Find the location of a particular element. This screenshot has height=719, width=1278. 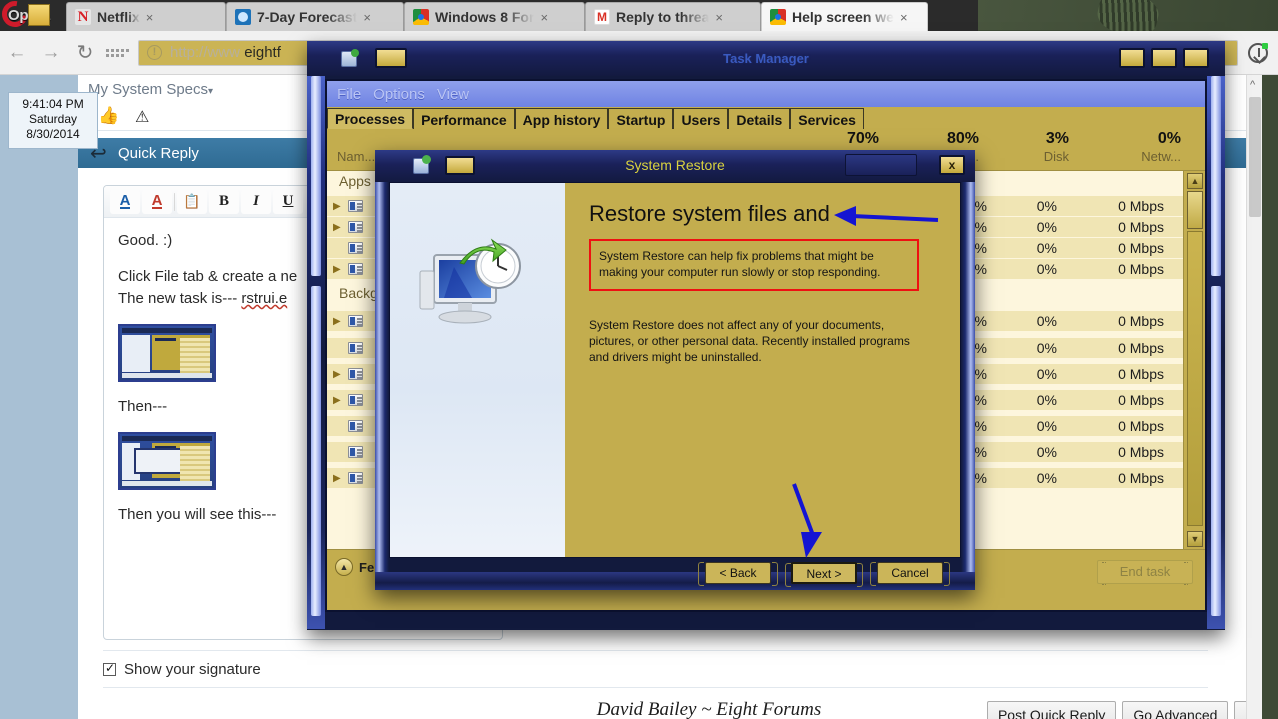

next-button: Next > is located at coordinates (824, 574).